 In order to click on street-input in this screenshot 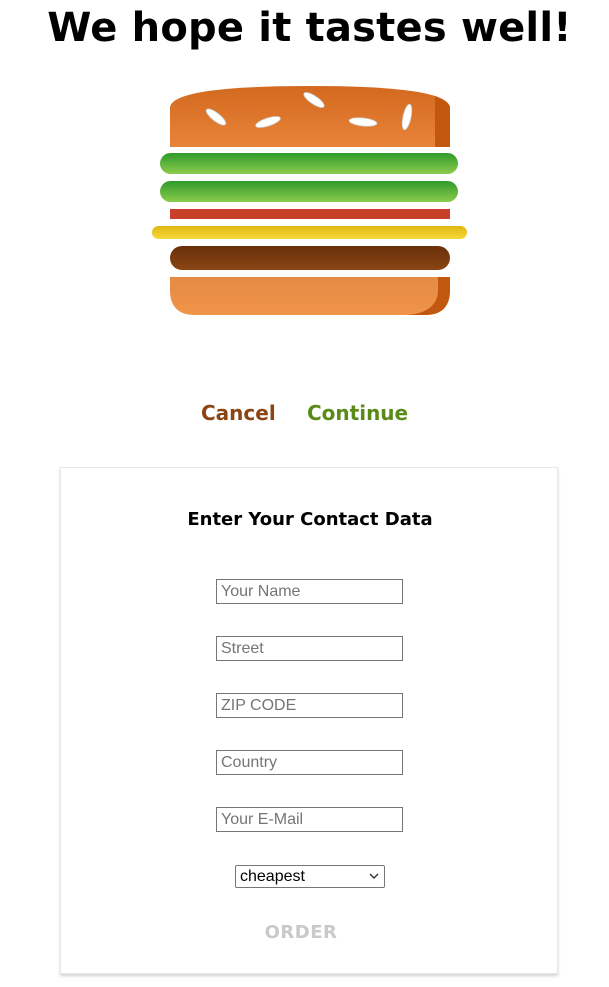, I will do `click(309, 648)`.